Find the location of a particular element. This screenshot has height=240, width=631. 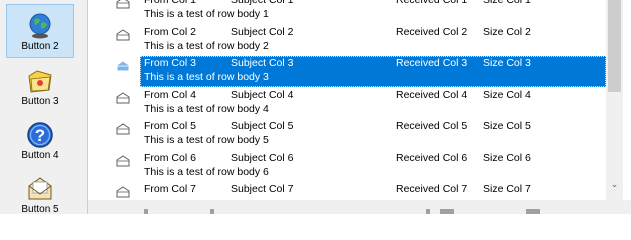

received-cell: Received Col 1 is located at coordinates (432, 3).